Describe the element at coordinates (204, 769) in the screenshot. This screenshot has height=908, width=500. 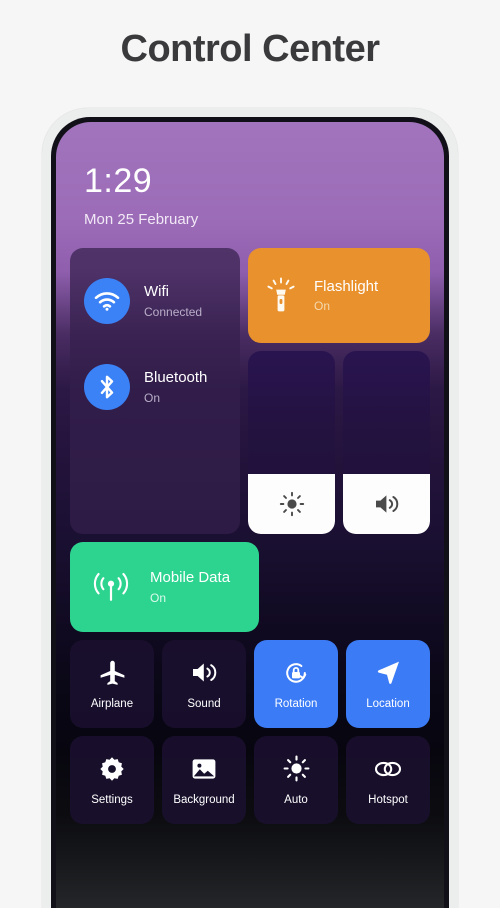
I see `image-icon` at that location.